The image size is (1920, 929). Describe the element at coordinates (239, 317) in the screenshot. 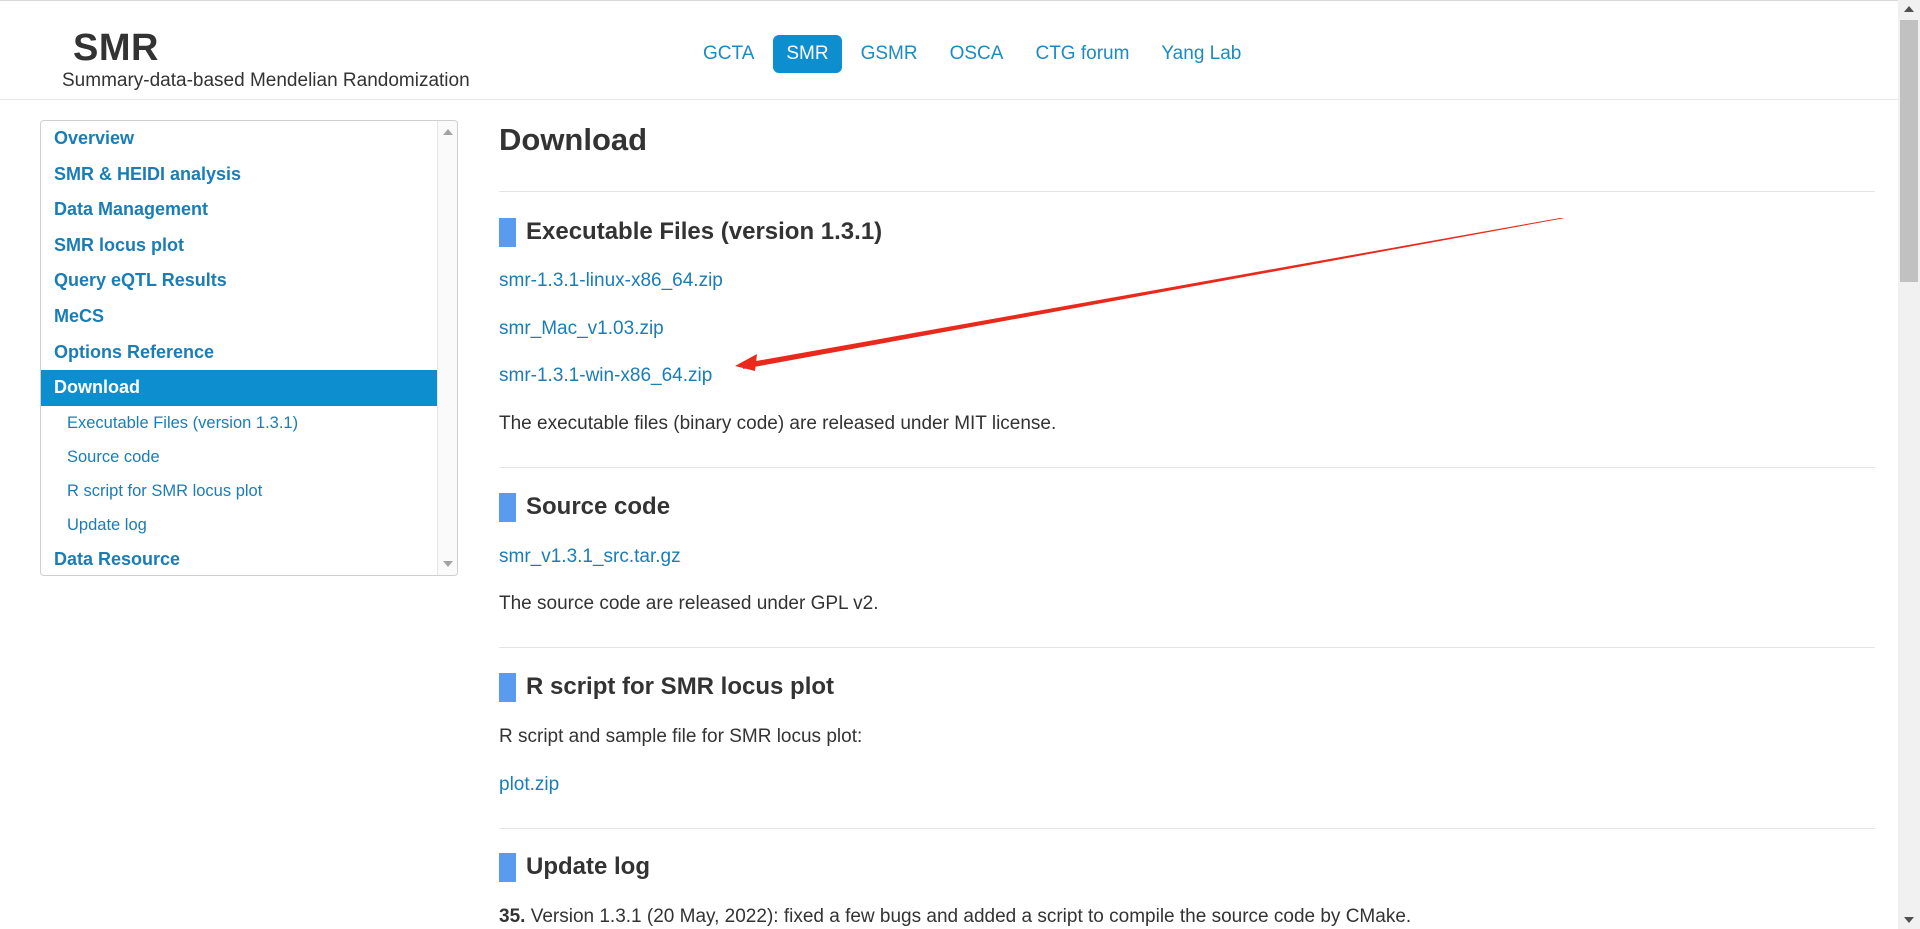

I see `sidebar-item-mecs: MeCS` at that location.